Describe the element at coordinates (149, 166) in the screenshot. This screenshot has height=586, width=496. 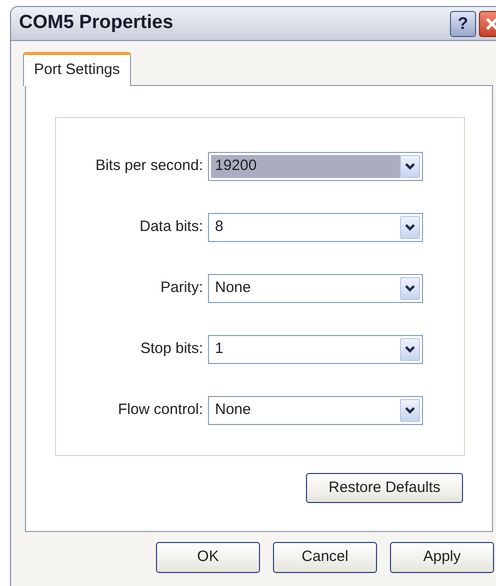
I see `field-label: Bits per second:` at that location.